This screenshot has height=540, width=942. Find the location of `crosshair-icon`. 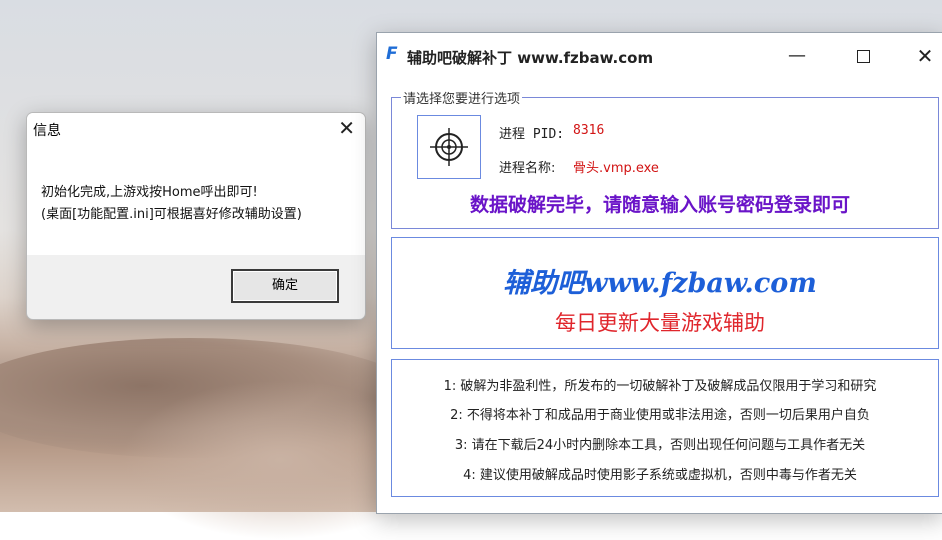

crosshair-icon is located at coordinates (449, 147).